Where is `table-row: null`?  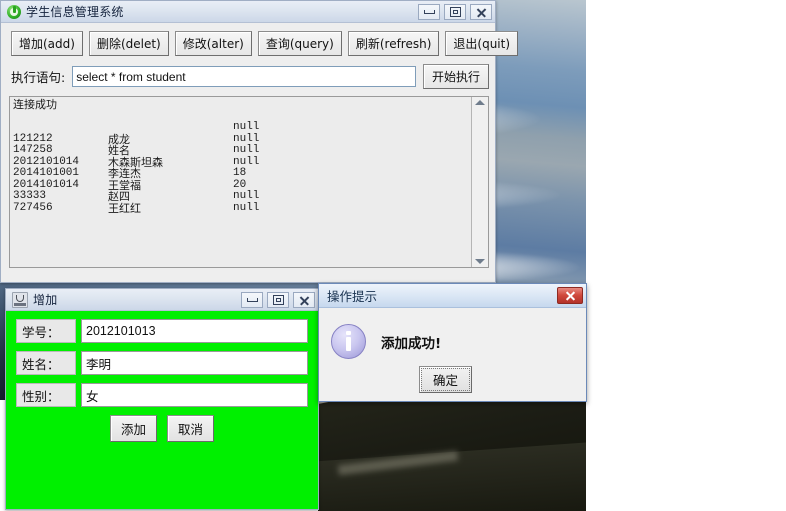
table-row: null is located at coordinates (242, 127).